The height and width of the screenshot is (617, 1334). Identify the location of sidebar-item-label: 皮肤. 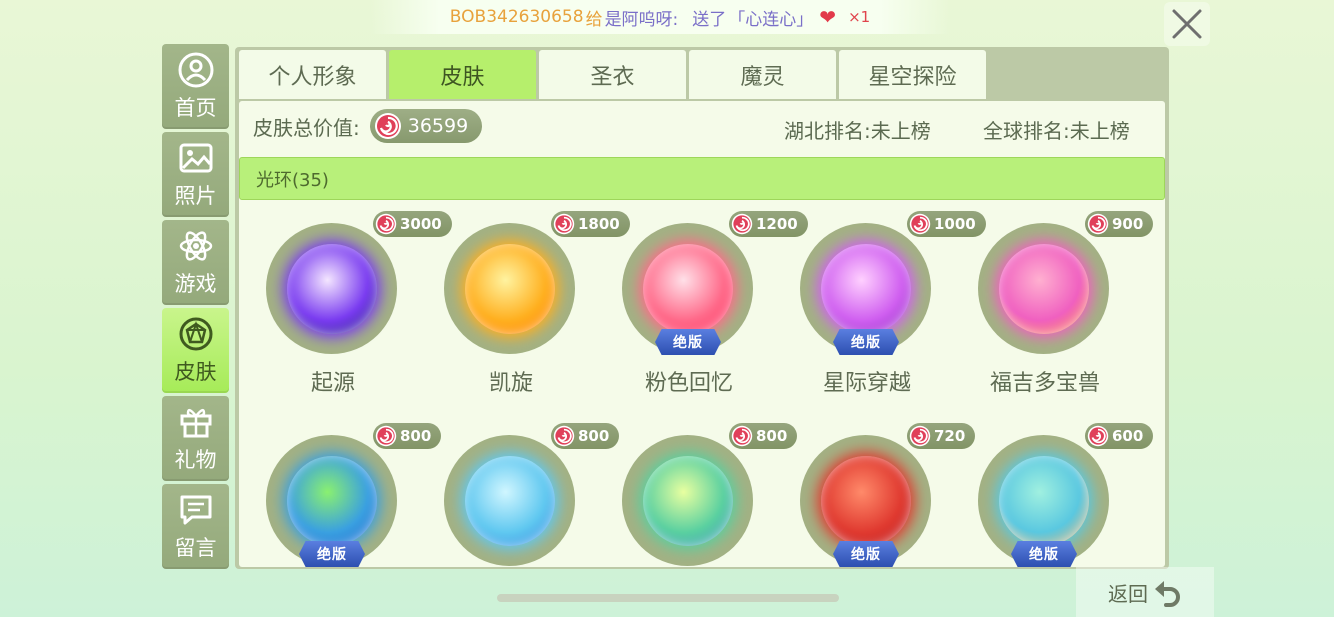
(195, 371).